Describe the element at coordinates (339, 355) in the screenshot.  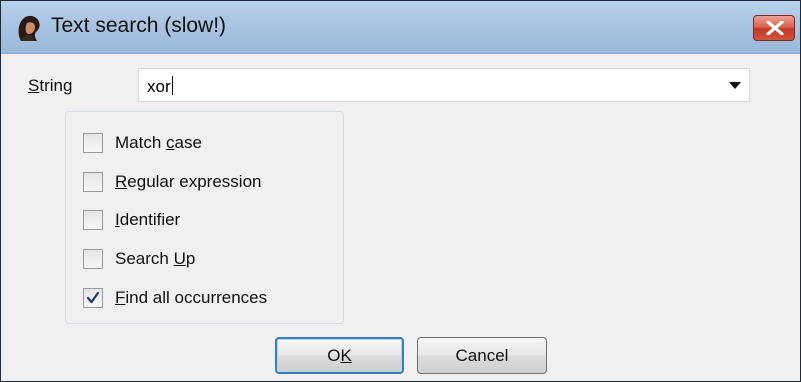
I see `ok-button: OK` at that location.